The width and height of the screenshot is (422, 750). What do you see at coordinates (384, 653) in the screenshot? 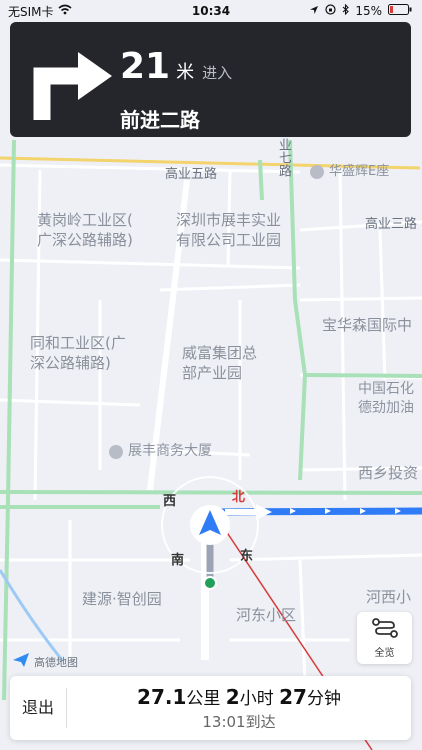
I see `overview-label: 全览` at bounding box center [384, 653].